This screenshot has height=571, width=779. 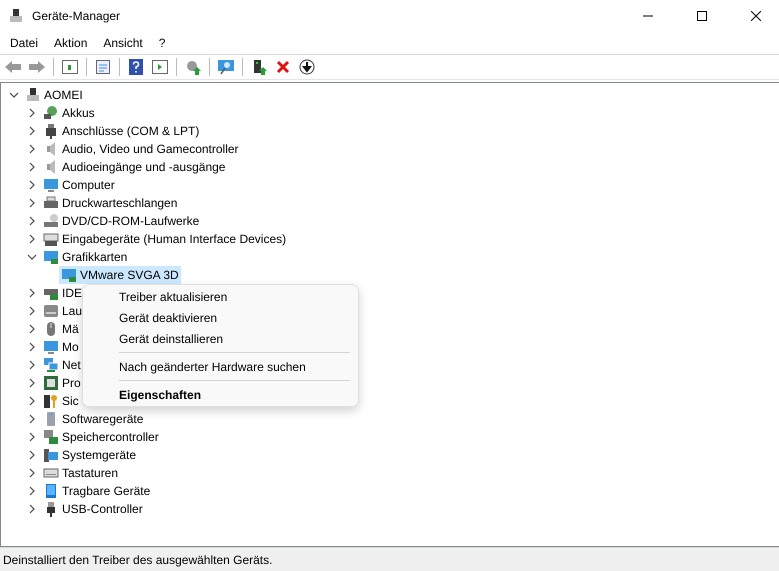 What do you see at coordinates (69, 113) in the screenshot?
I see `tree-item: Akkus` at bounding box center [69, 113].